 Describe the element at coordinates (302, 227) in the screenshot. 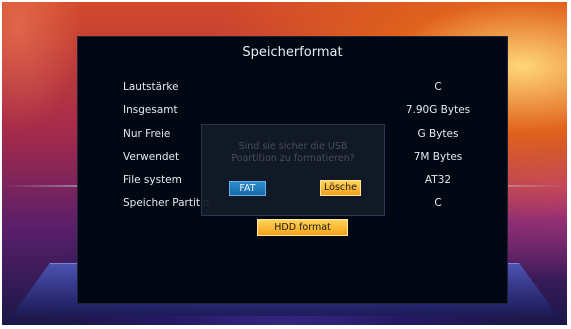

I see `hdd-format-button: HDD format` at that location.